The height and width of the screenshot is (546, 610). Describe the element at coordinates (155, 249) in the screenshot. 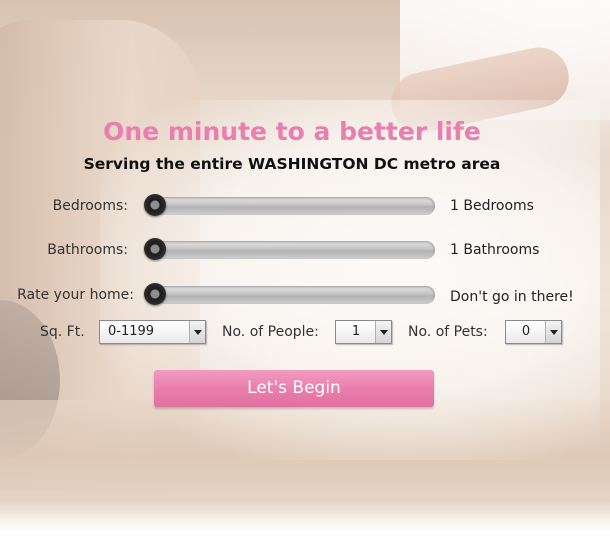

I see `bathrooms-slider-handle` at that location.